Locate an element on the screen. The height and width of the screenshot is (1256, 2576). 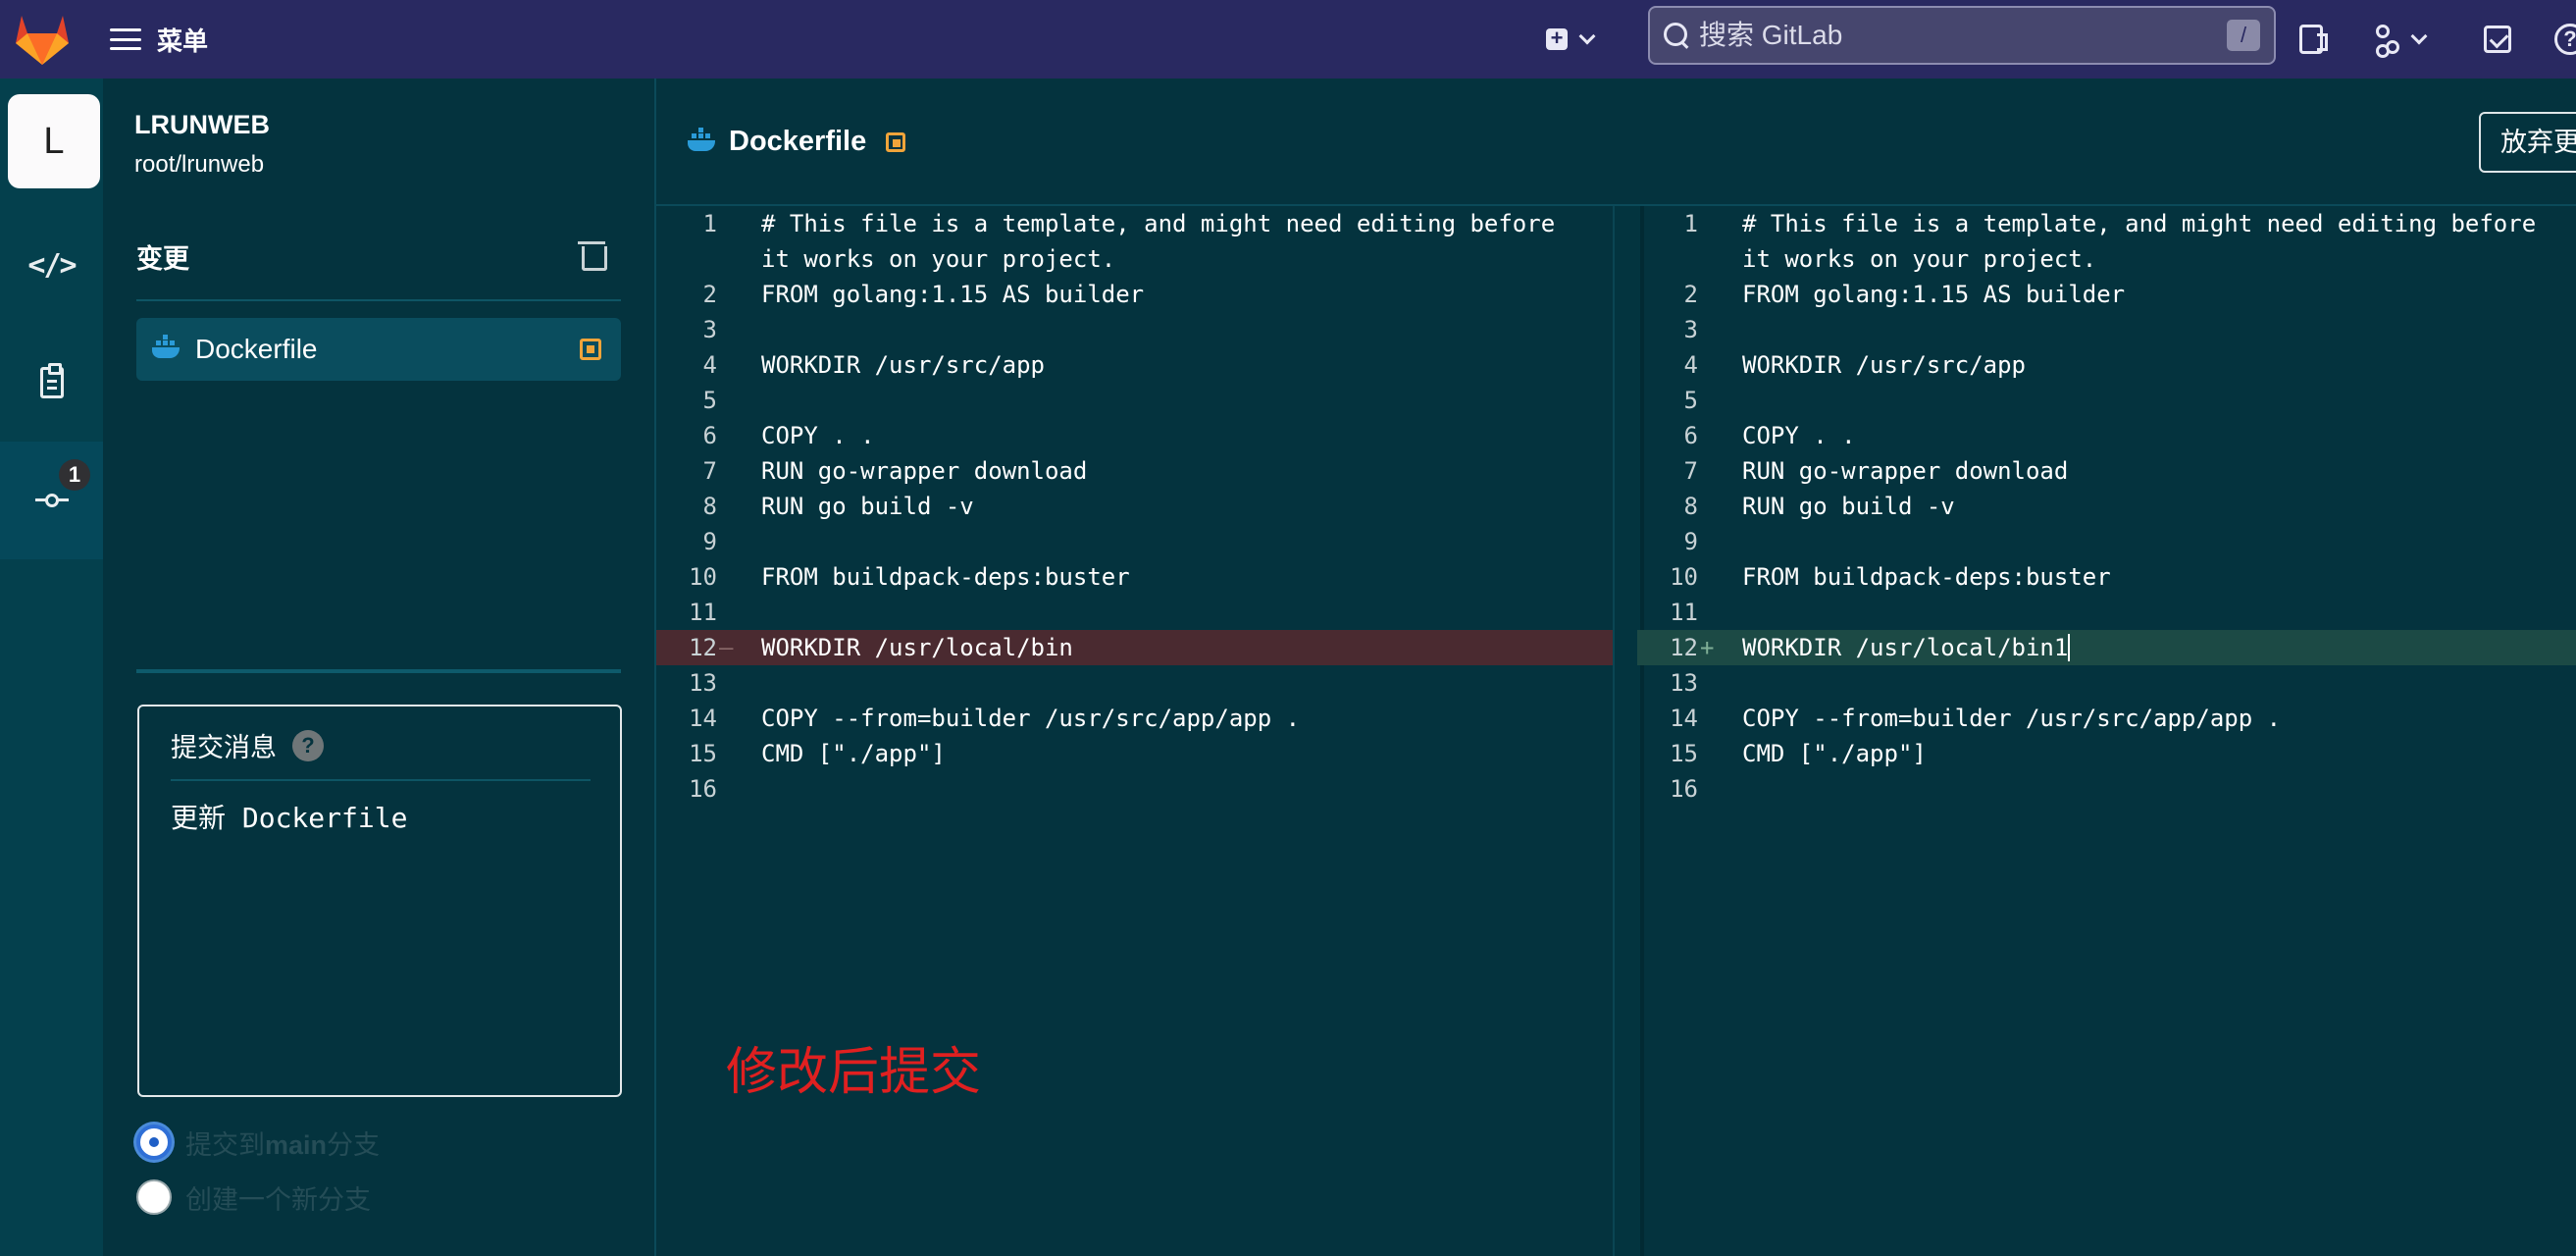
radio-button is located at coordinates (154, 1197).